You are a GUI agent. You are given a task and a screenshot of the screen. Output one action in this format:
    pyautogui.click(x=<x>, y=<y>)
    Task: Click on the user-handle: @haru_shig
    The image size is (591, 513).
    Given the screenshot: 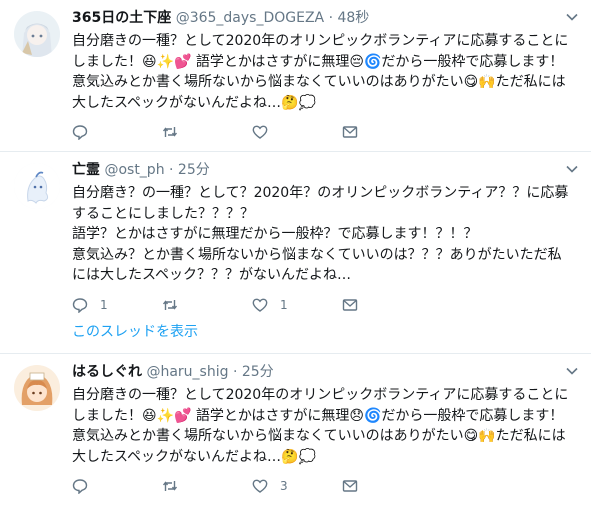 What is the action you would take?
    pyautogui.click(x=187, y=372)
    